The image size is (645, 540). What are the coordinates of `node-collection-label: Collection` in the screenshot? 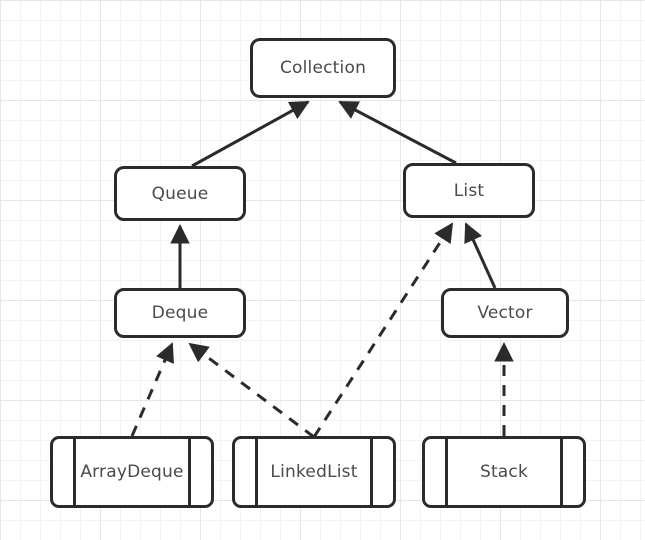 It's located at (323, 68).